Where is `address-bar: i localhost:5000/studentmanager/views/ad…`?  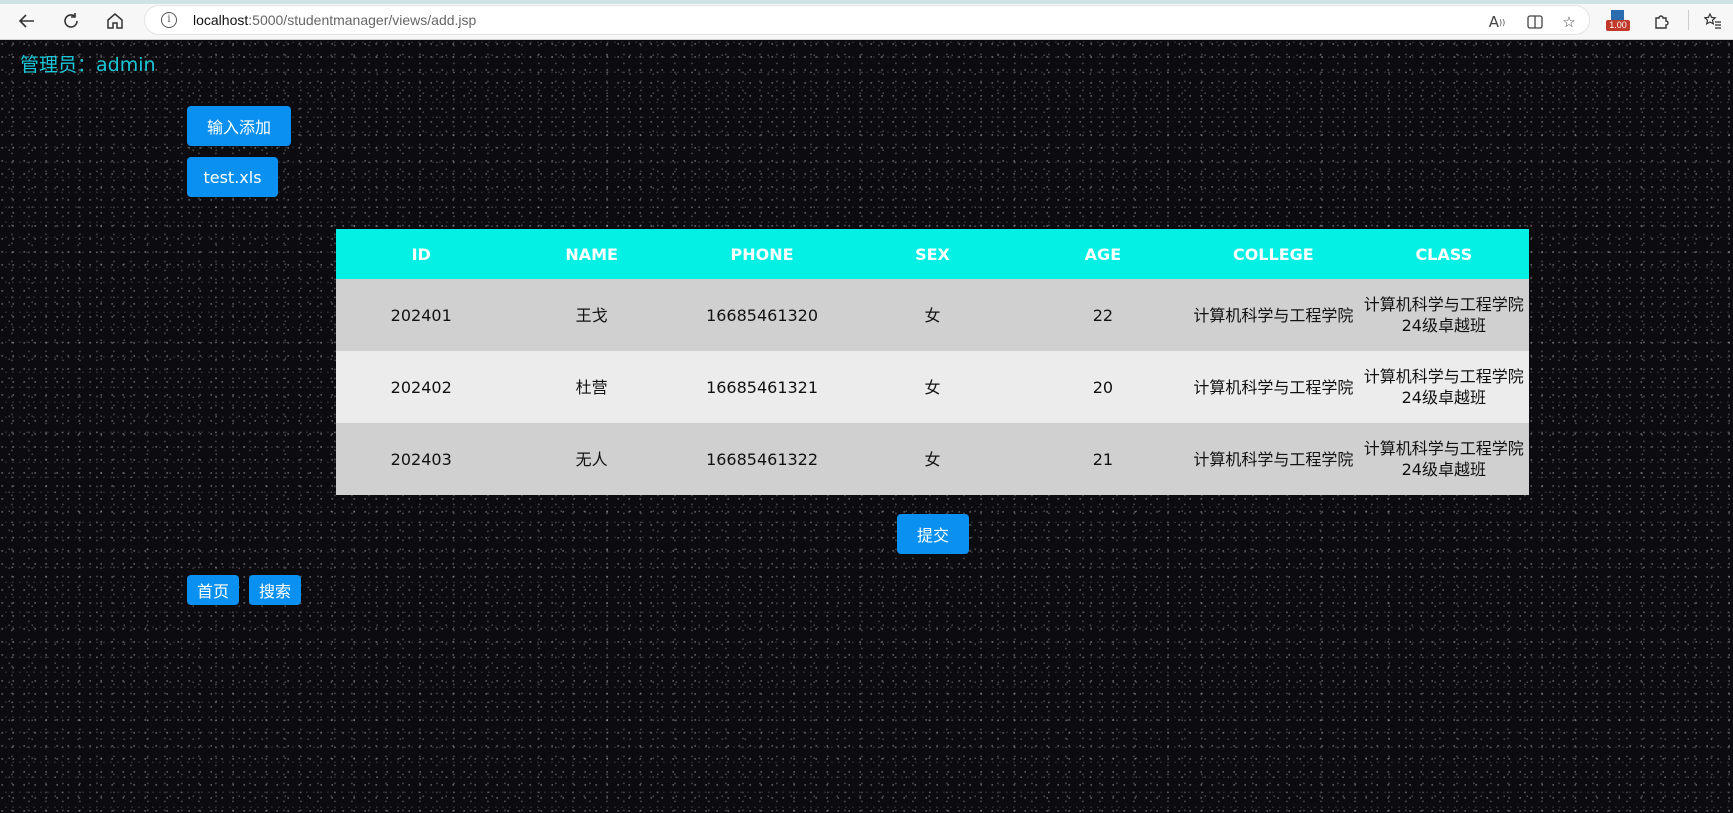 address-bar: i localhost:5000/studentmanager/views/ad… is located at coordinates (867, 20).